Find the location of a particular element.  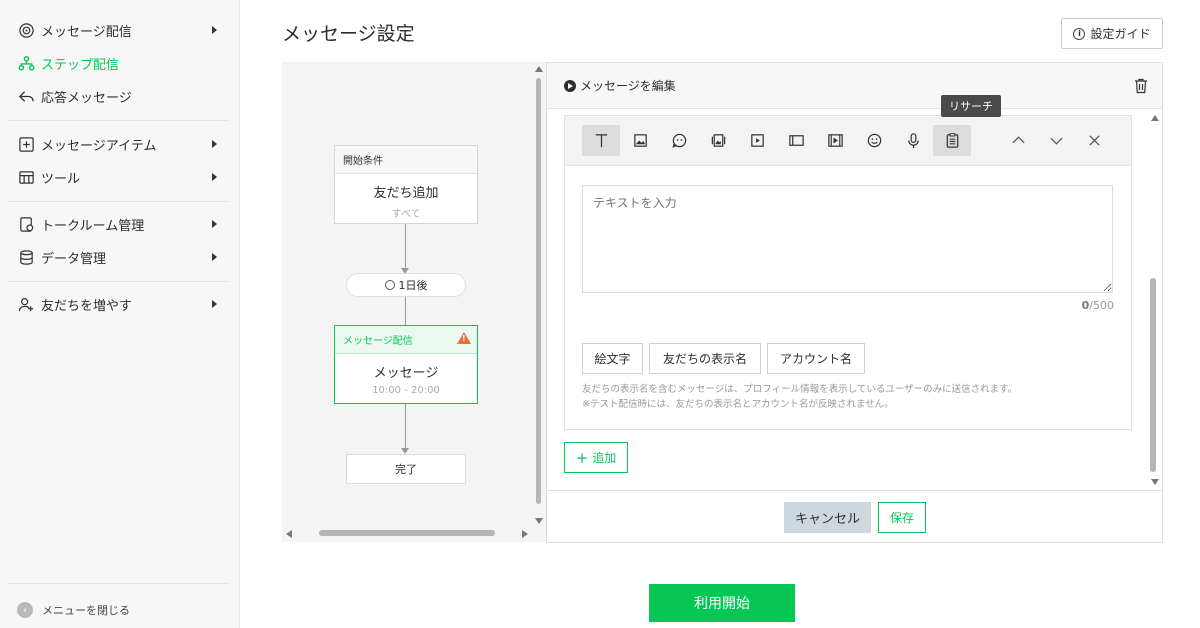

rich-message-icon is located at coordinates (796, 140).